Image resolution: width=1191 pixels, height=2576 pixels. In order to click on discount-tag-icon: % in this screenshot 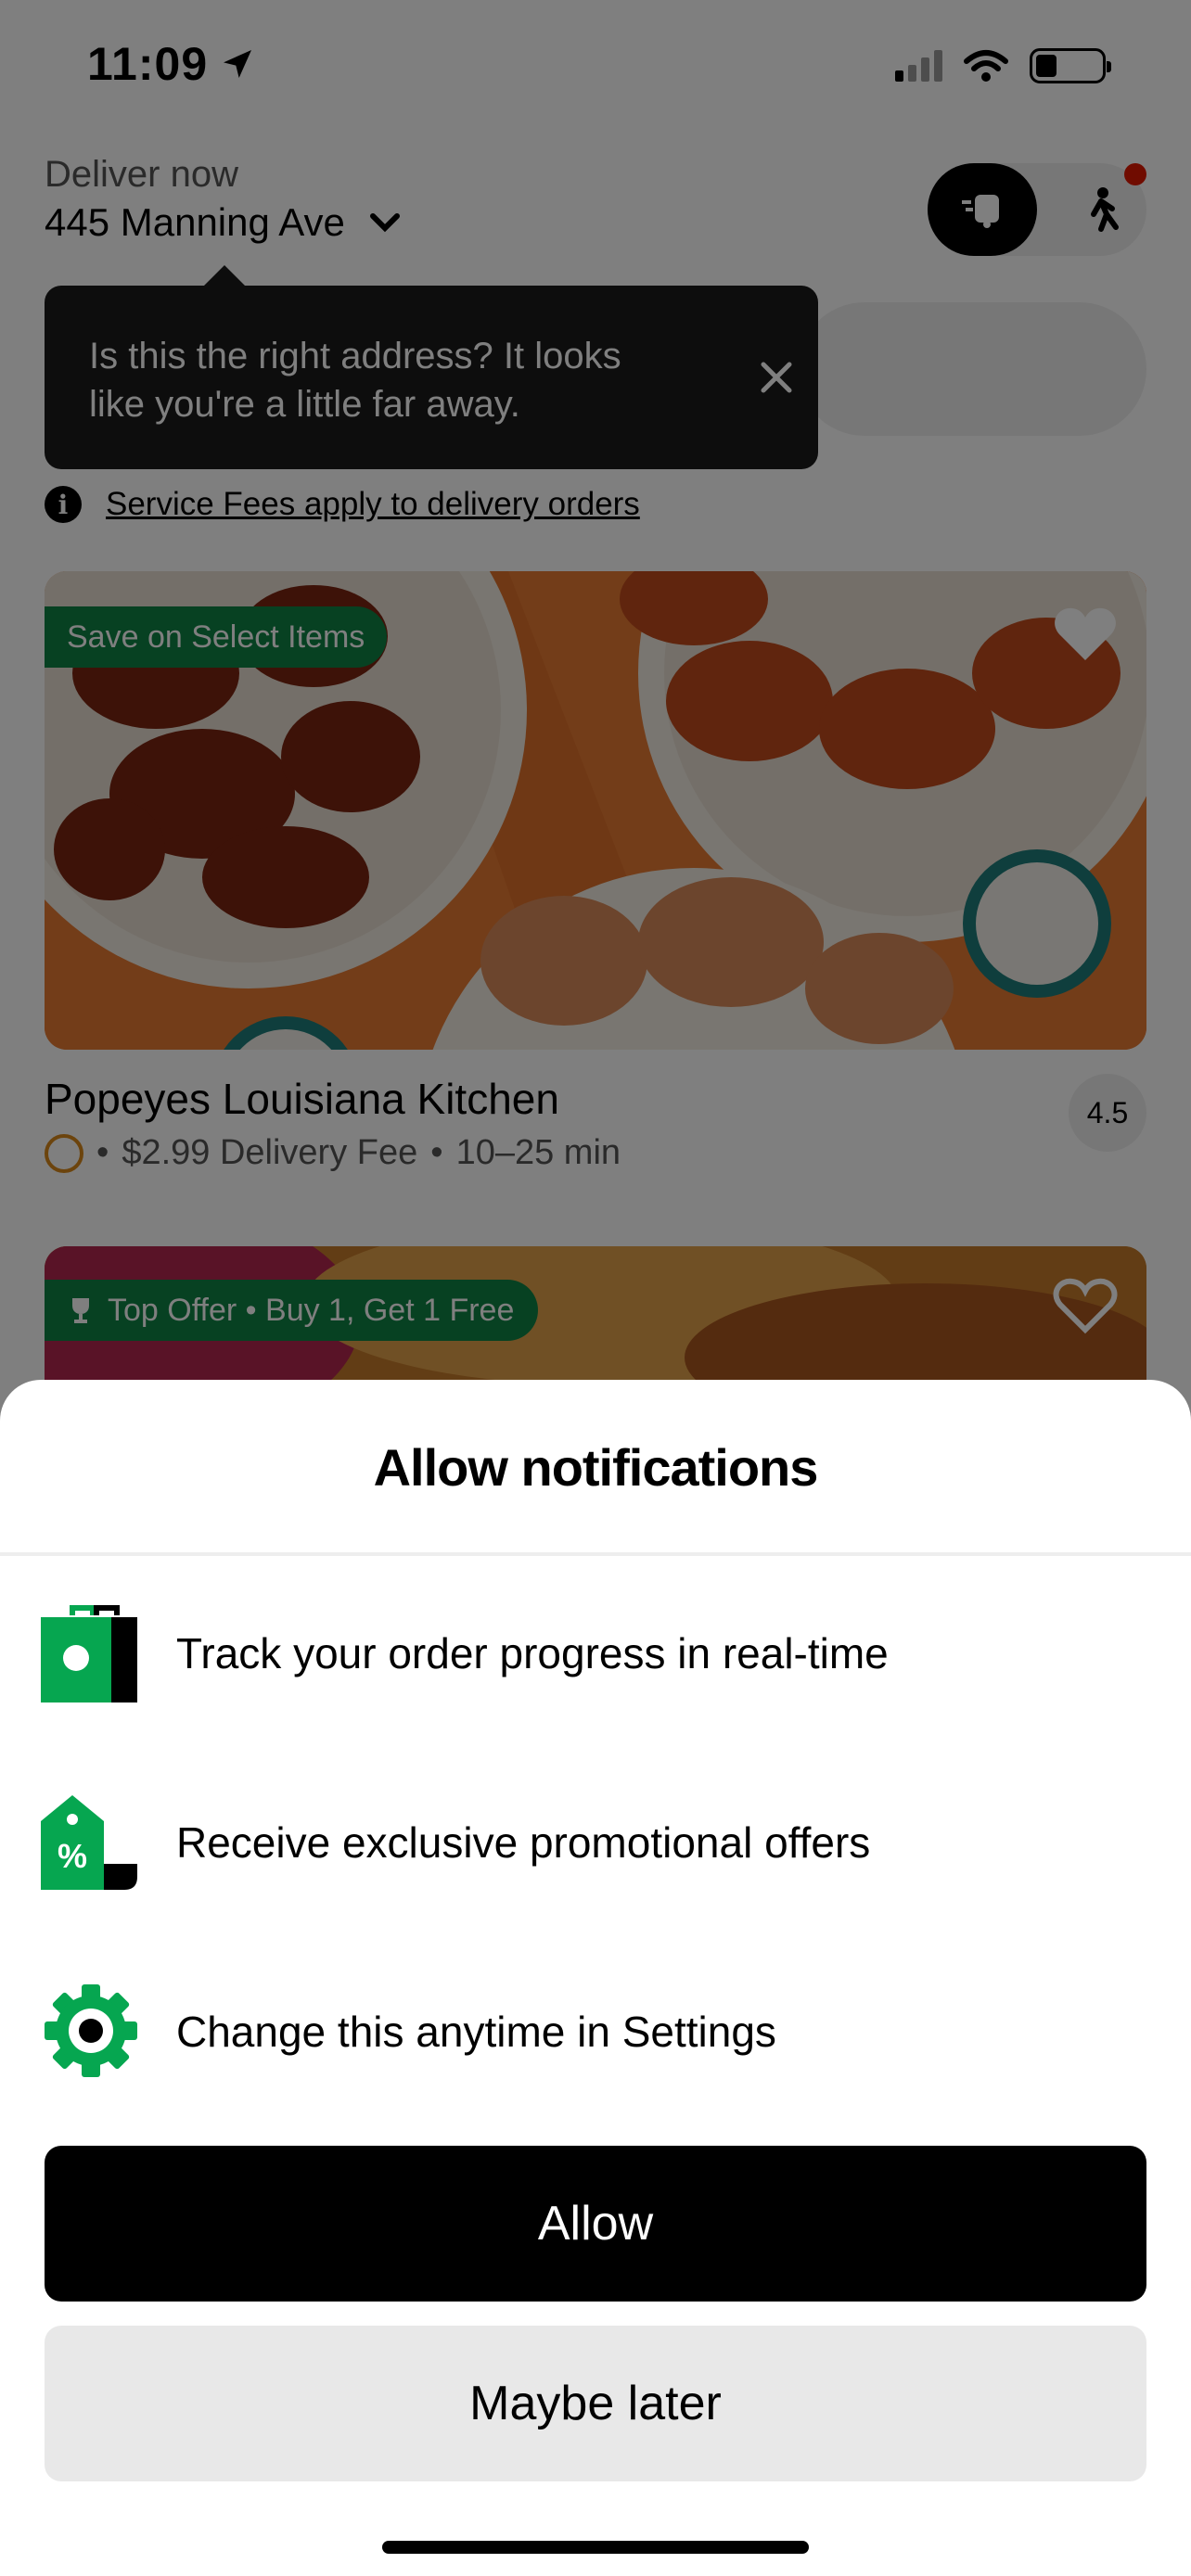, I will do `click(91, 1843)`.